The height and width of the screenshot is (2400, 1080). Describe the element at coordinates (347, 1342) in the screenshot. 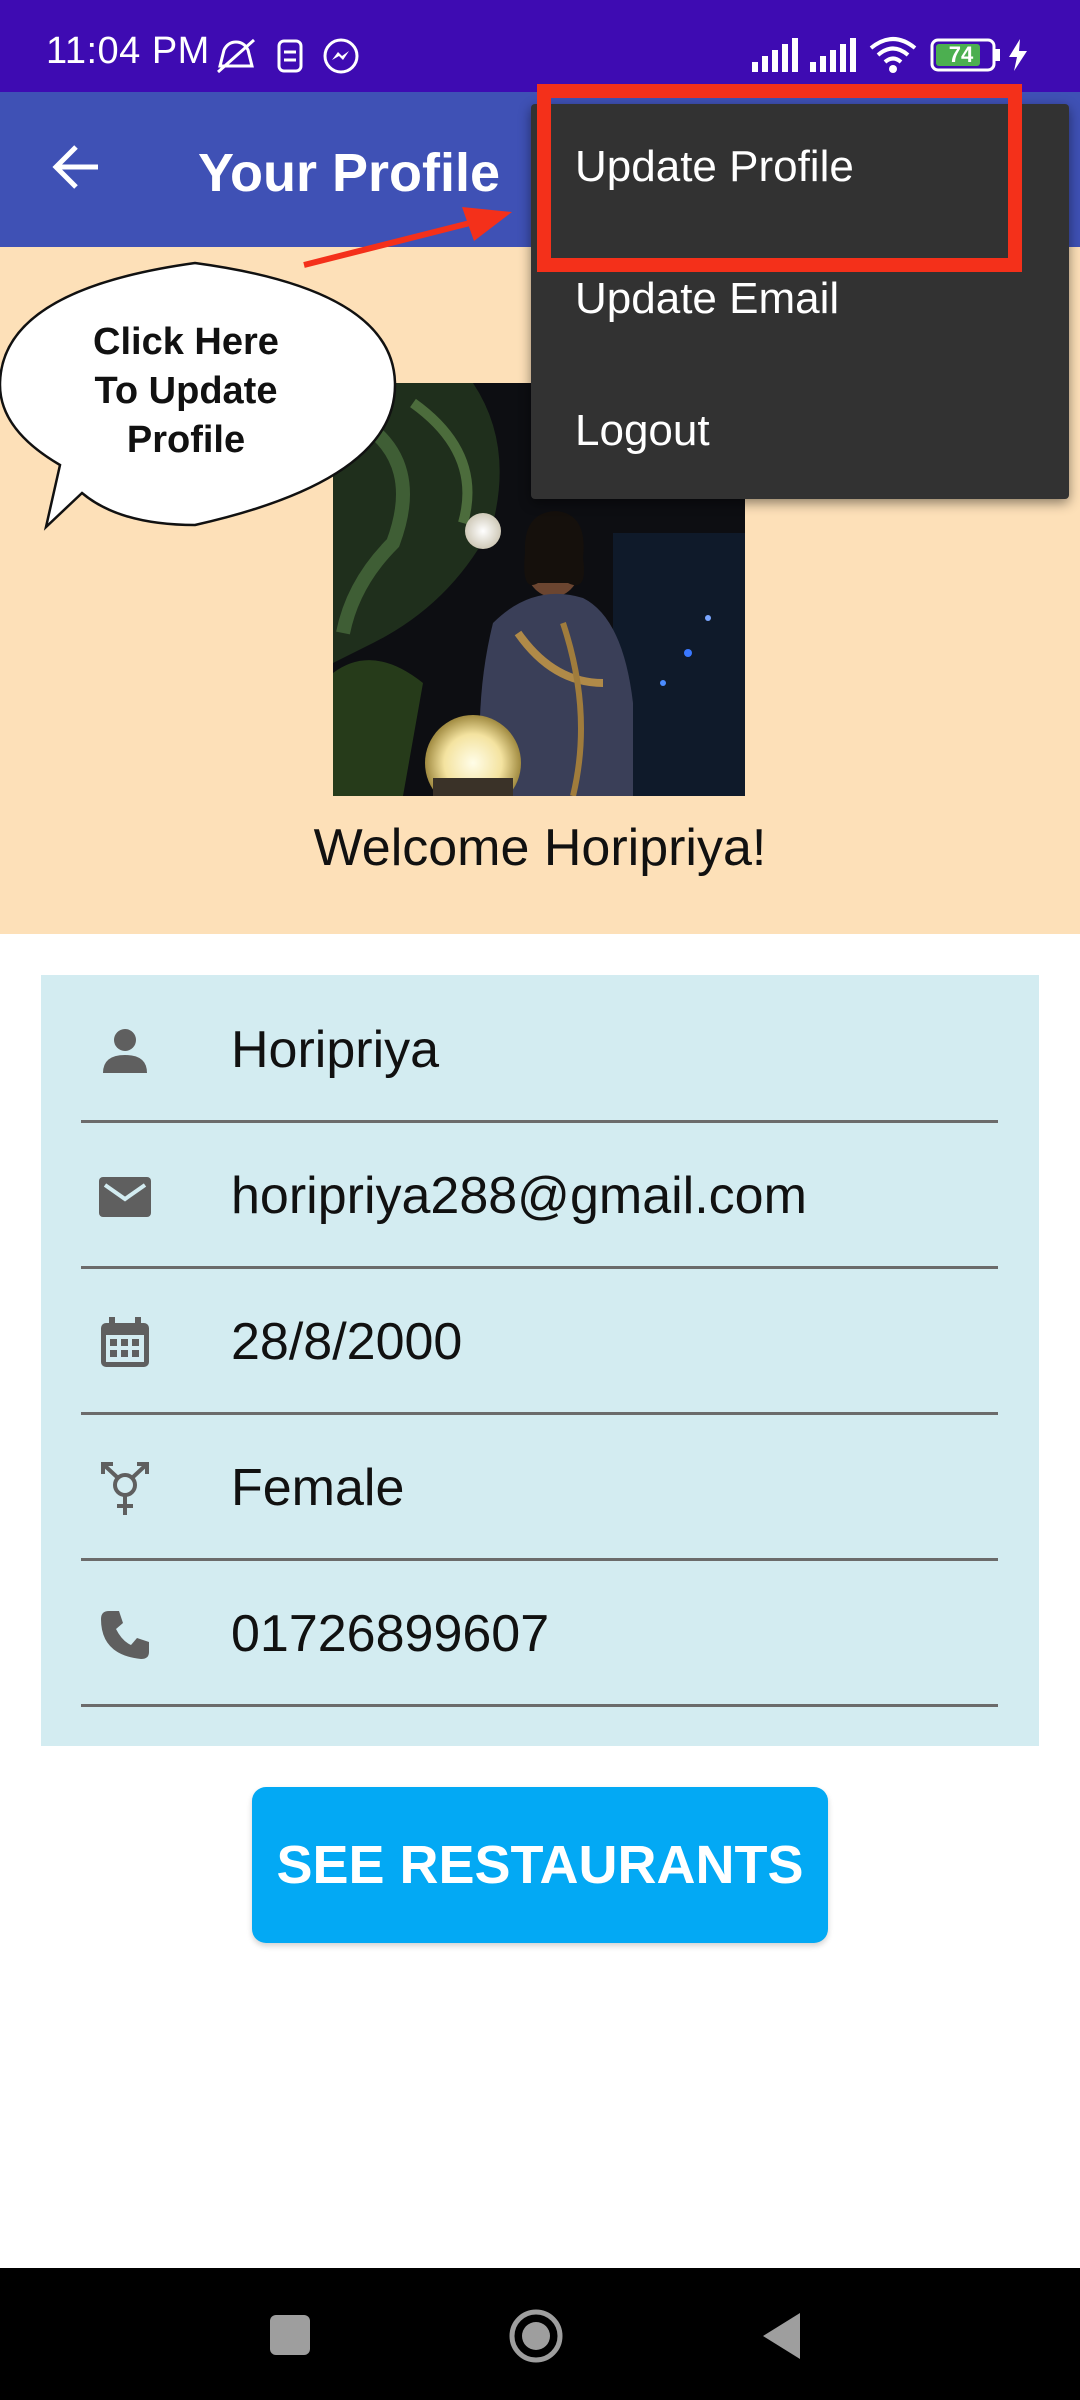

I see `dob-value: 28/8/2000` at that location.